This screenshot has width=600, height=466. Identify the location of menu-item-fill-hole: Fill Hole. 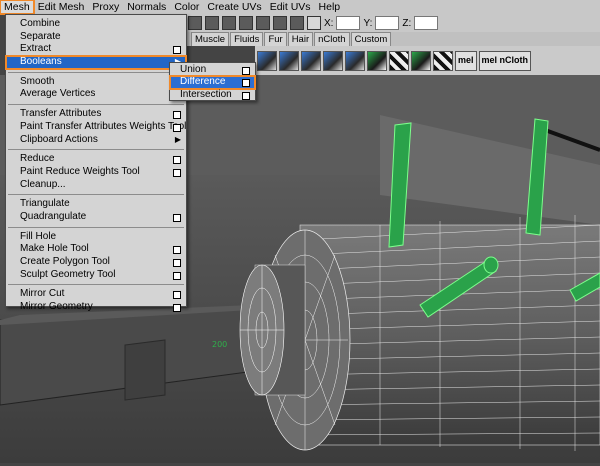
(96, 237).